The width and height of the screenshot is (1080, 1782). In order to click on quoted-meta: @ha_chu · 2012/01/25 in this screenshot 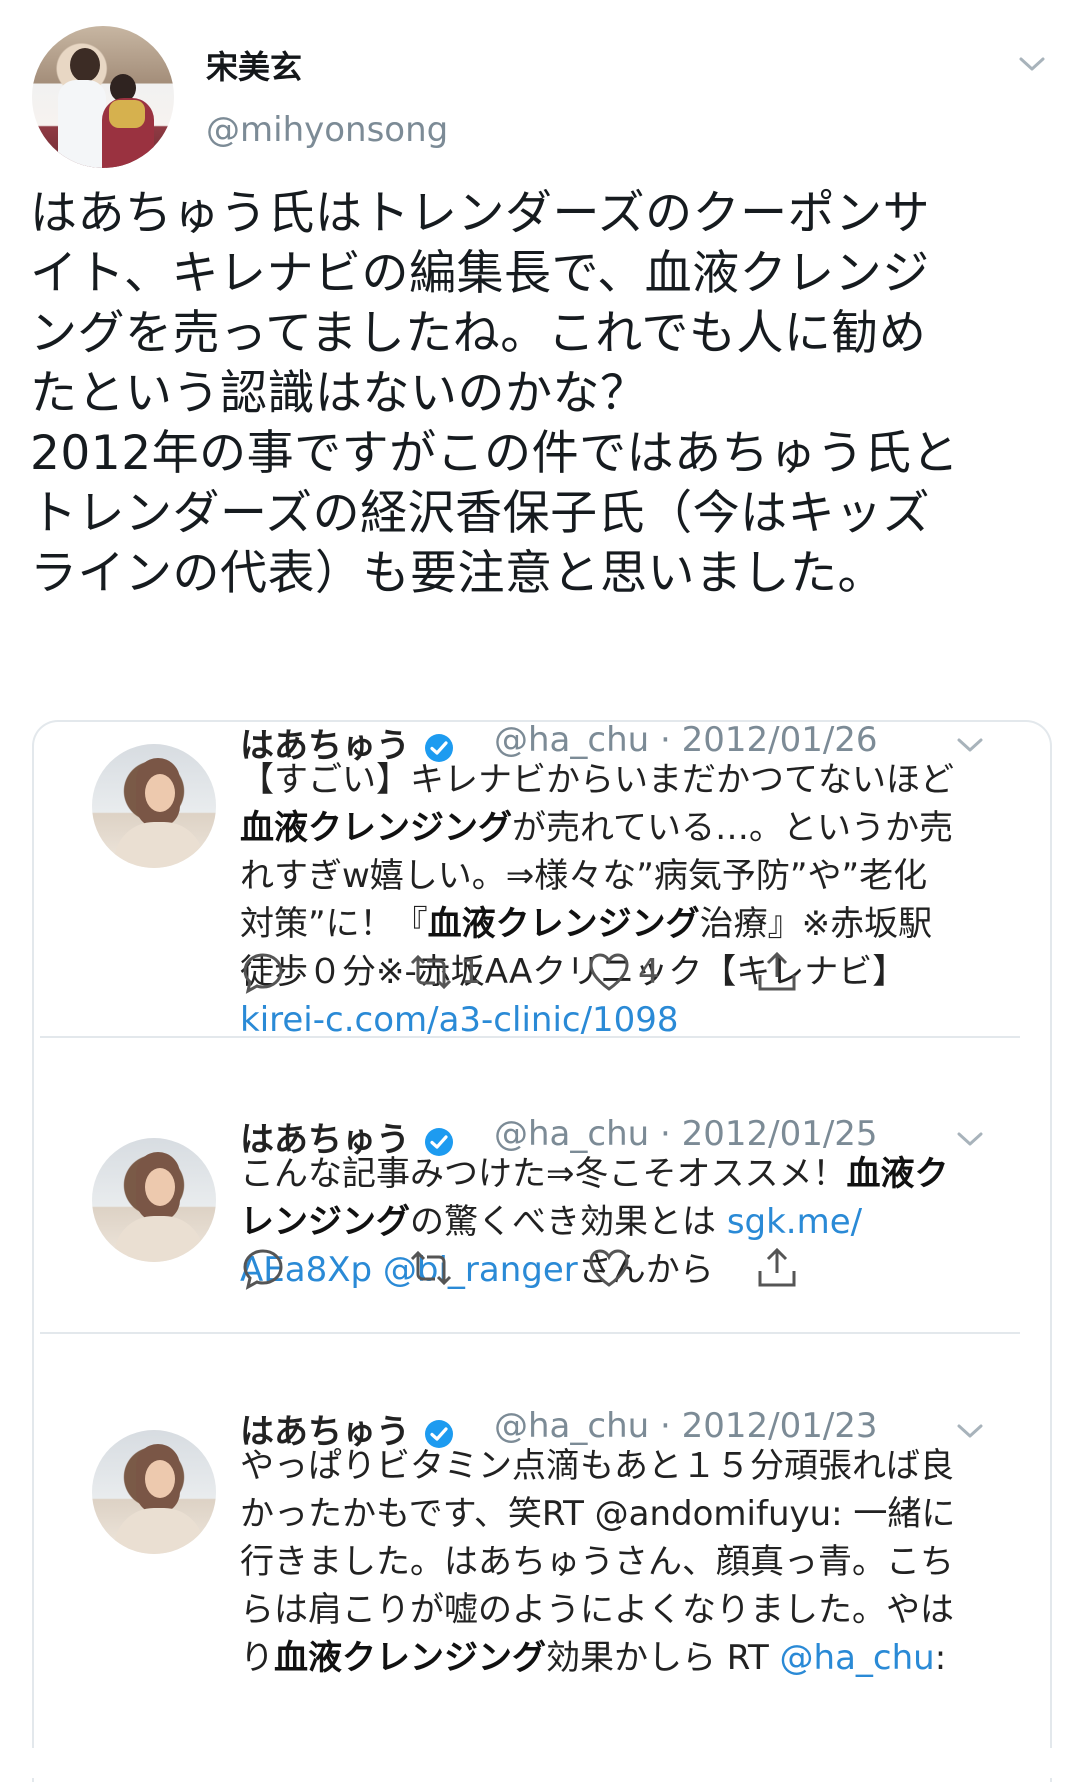, I will do `click(686, 1134)`.